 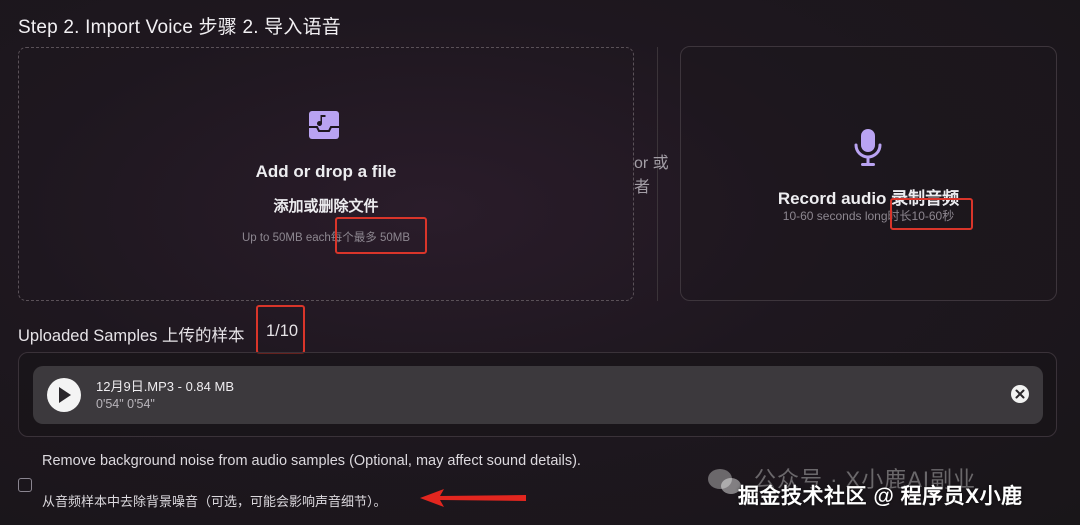 I want to click on record-length-en: 10-60 seconds long, so click(x=835, y=216).